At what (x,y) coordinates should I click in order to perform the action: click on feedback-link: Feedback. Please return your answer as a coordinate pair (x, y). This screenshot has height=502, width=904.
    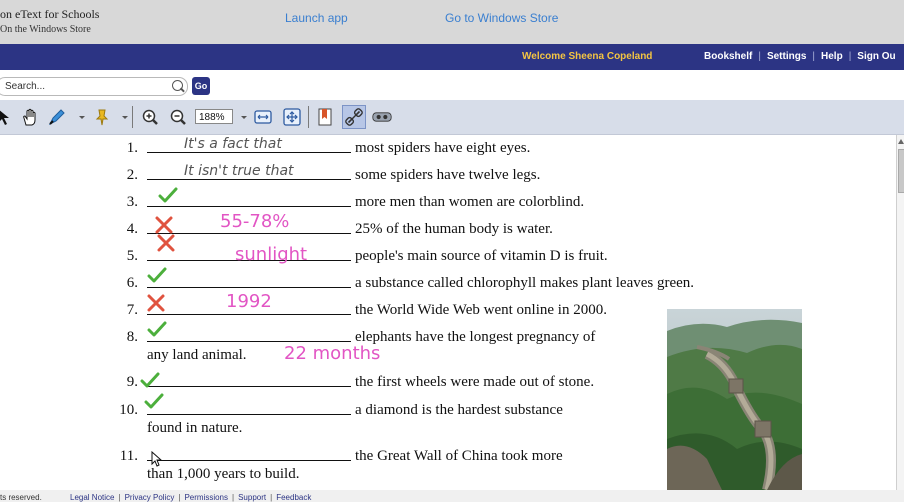
    Looking at the image, I should click on (293, 497).